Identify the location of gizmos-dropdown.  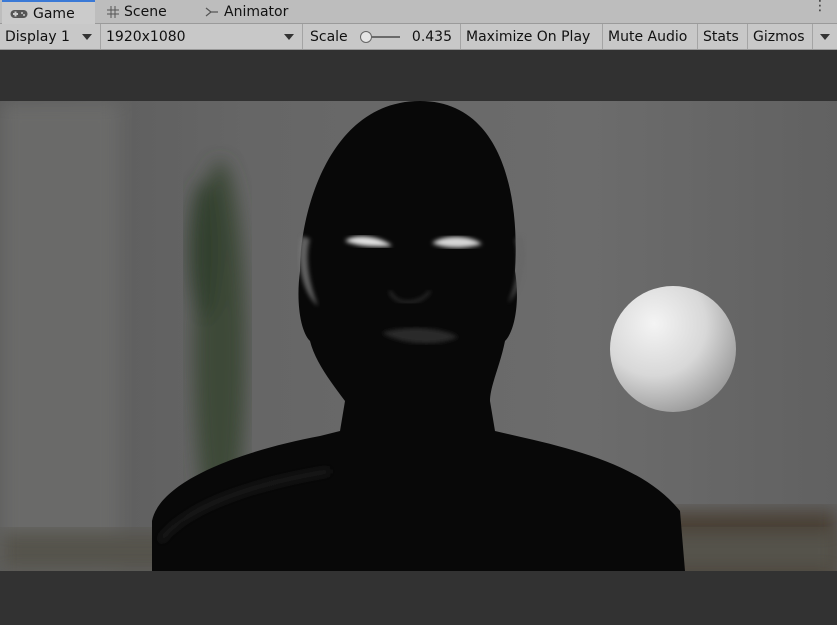
(825, 36).